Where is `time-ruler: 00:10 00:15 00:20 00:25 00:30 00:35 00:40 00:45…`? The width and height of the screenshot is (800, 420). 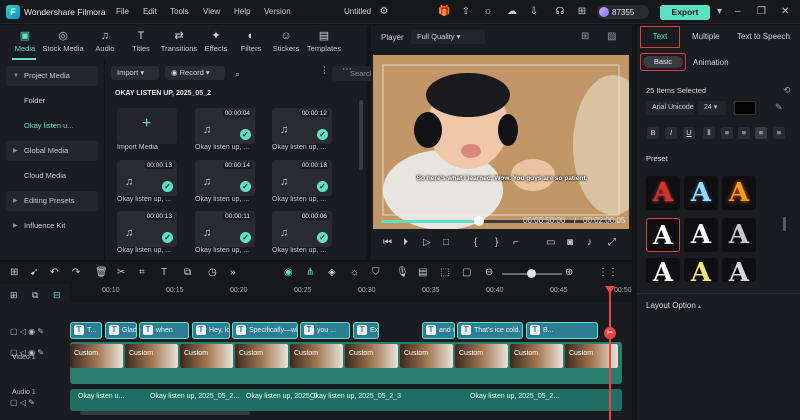 time-ruler: 00:10 00:15 00:20 00:25 00:30 00:35 00:40 00:45… is located at coordinates (351, 293).